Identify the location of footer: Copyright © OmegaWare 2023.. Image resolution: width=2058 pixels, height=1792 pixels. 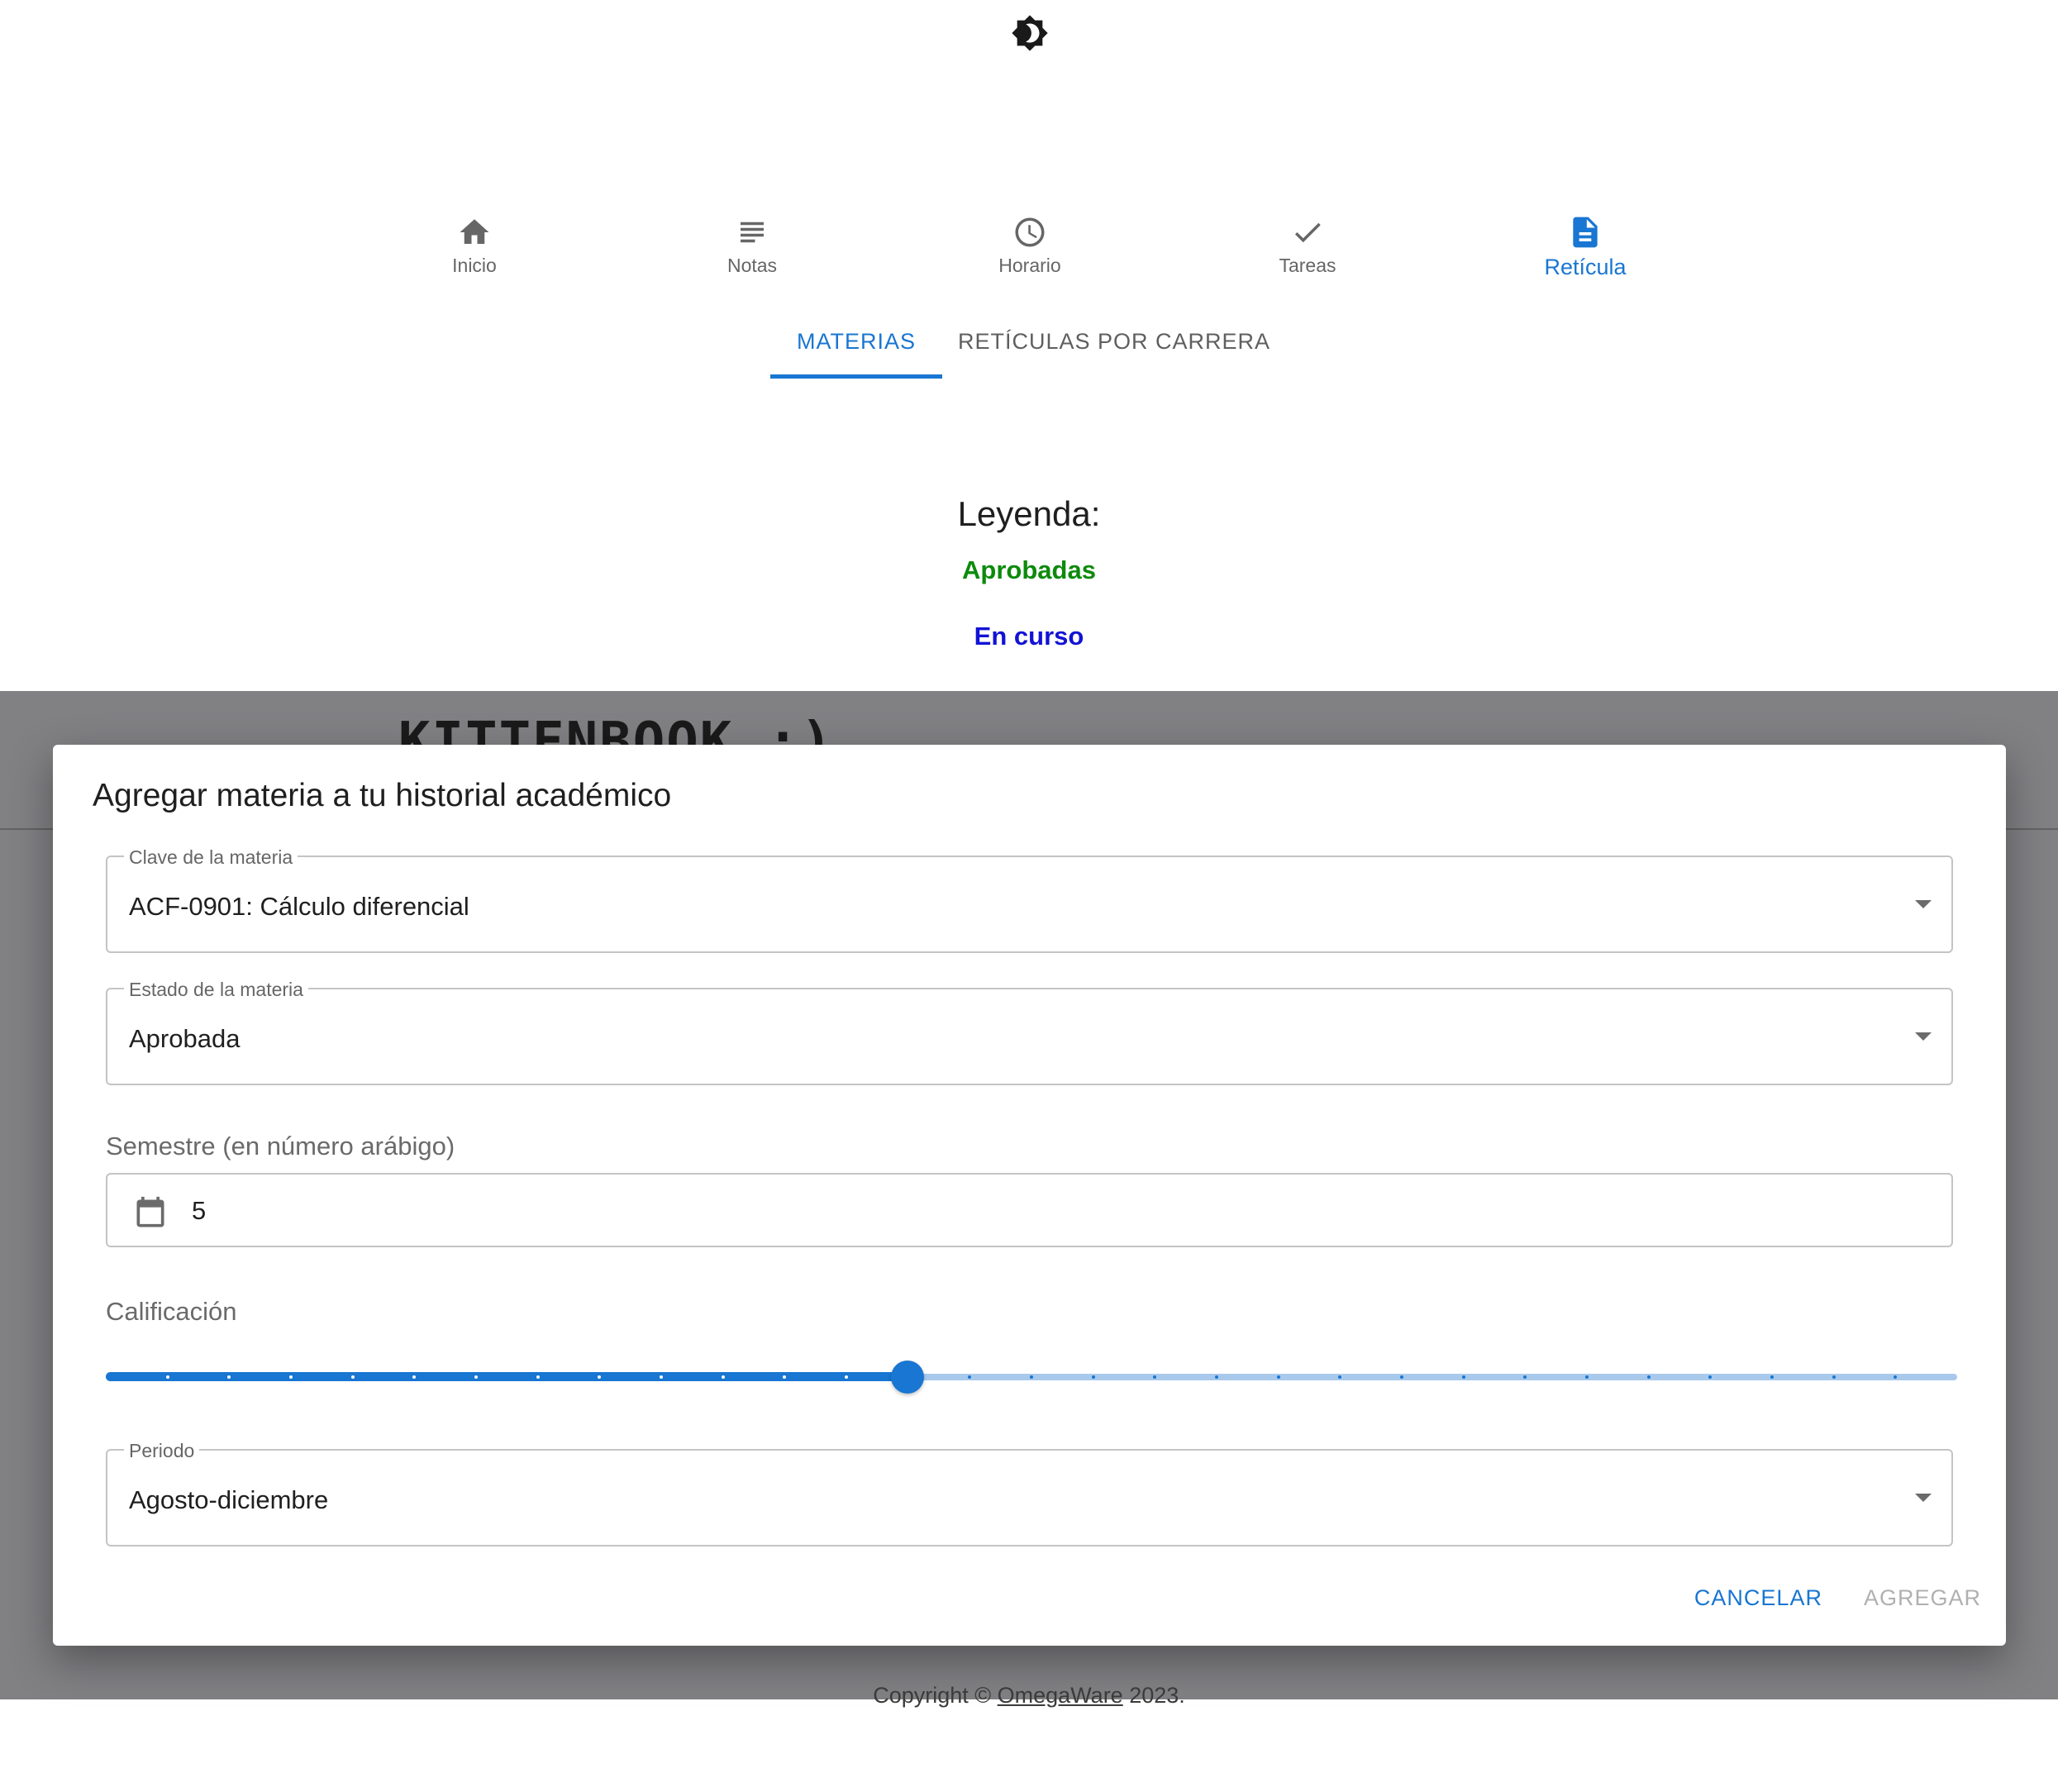
(1029, 1696).